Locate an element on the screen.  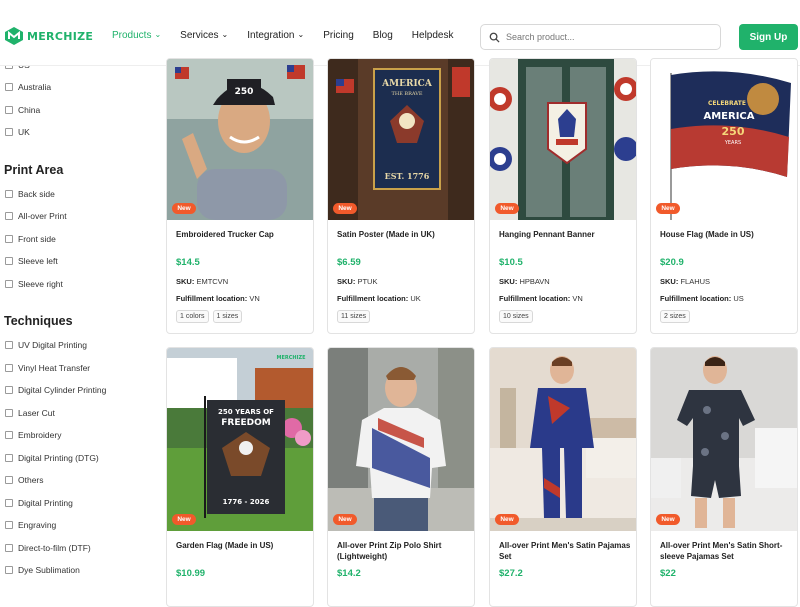
satin-pajamas-photo is located at coordinates (563, 439).